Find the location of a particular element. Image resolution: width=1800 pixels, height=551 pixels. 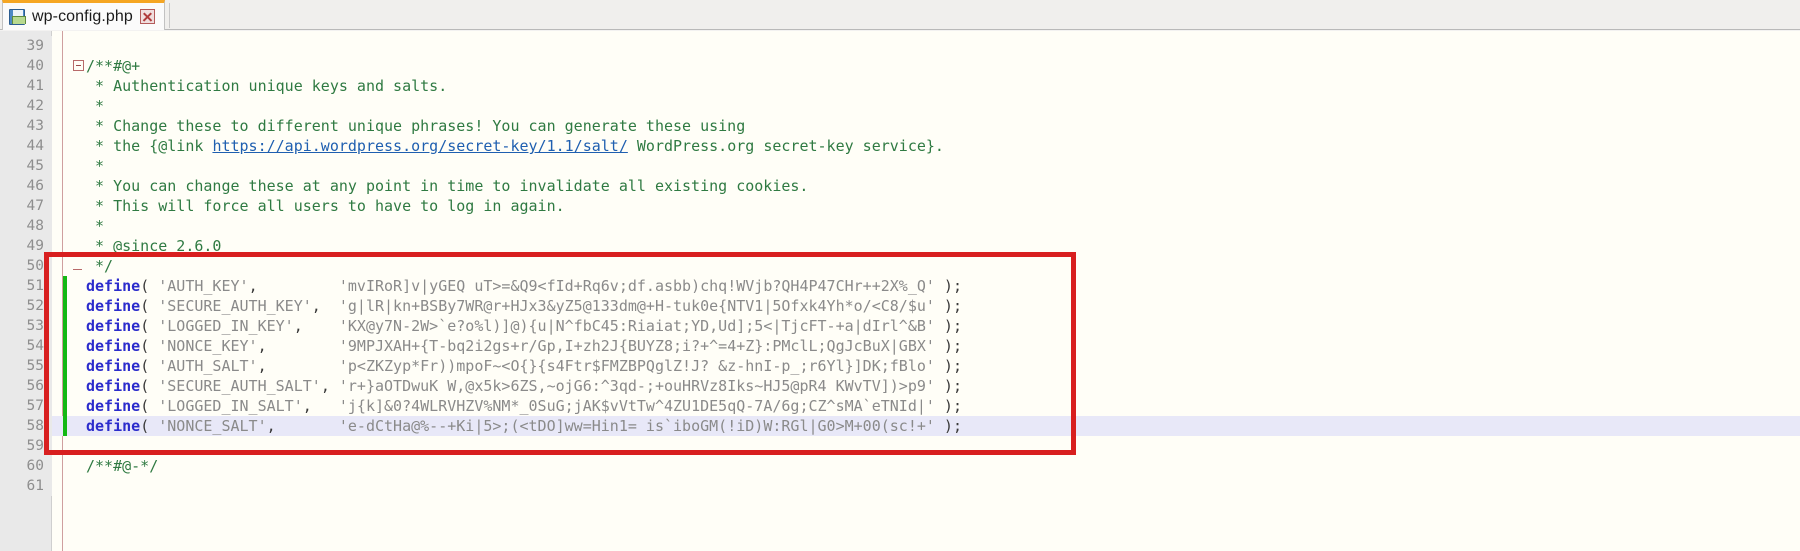

code-token-str: 'NONCE_SALT' is located at coordinates (212, 426).